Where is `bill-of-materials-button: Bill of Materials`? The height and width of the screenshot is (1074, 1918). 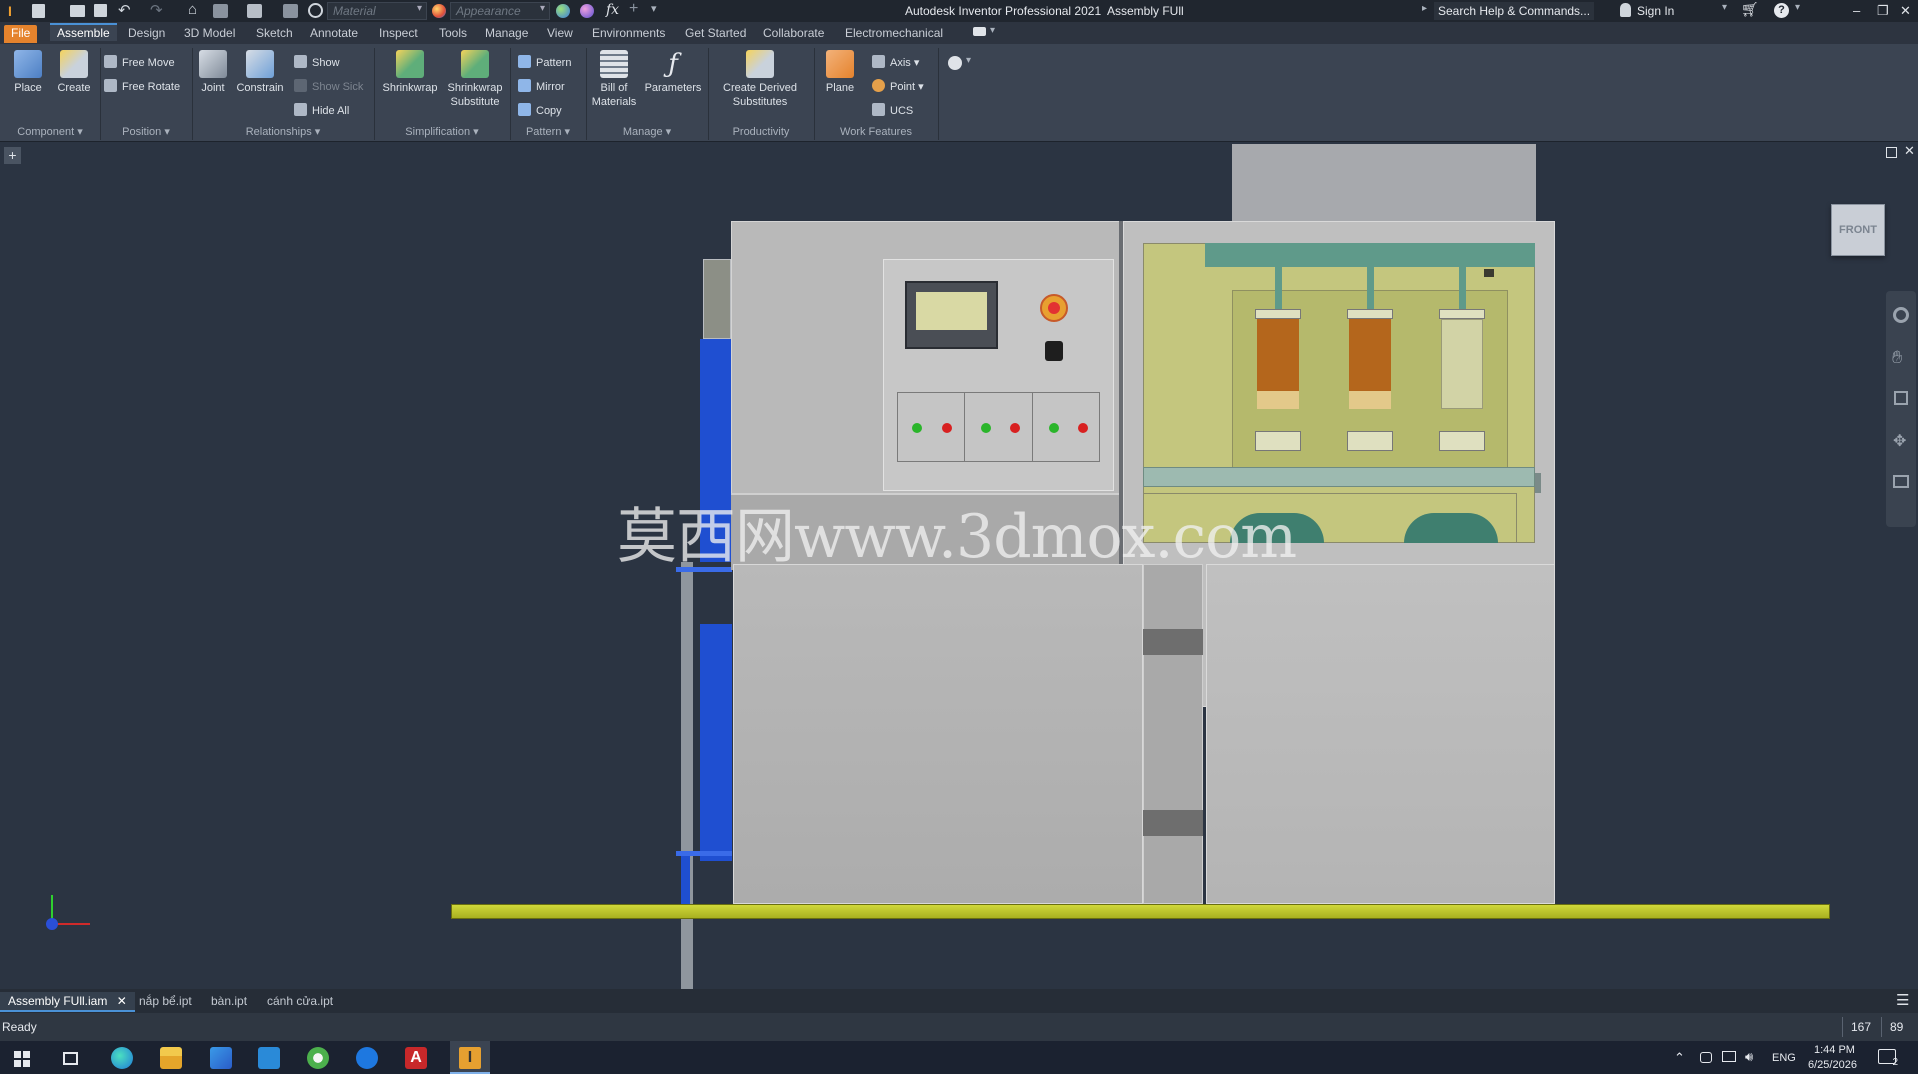
bill-of-materials-button: Bill of Materials is located at coordinates (614, 79).